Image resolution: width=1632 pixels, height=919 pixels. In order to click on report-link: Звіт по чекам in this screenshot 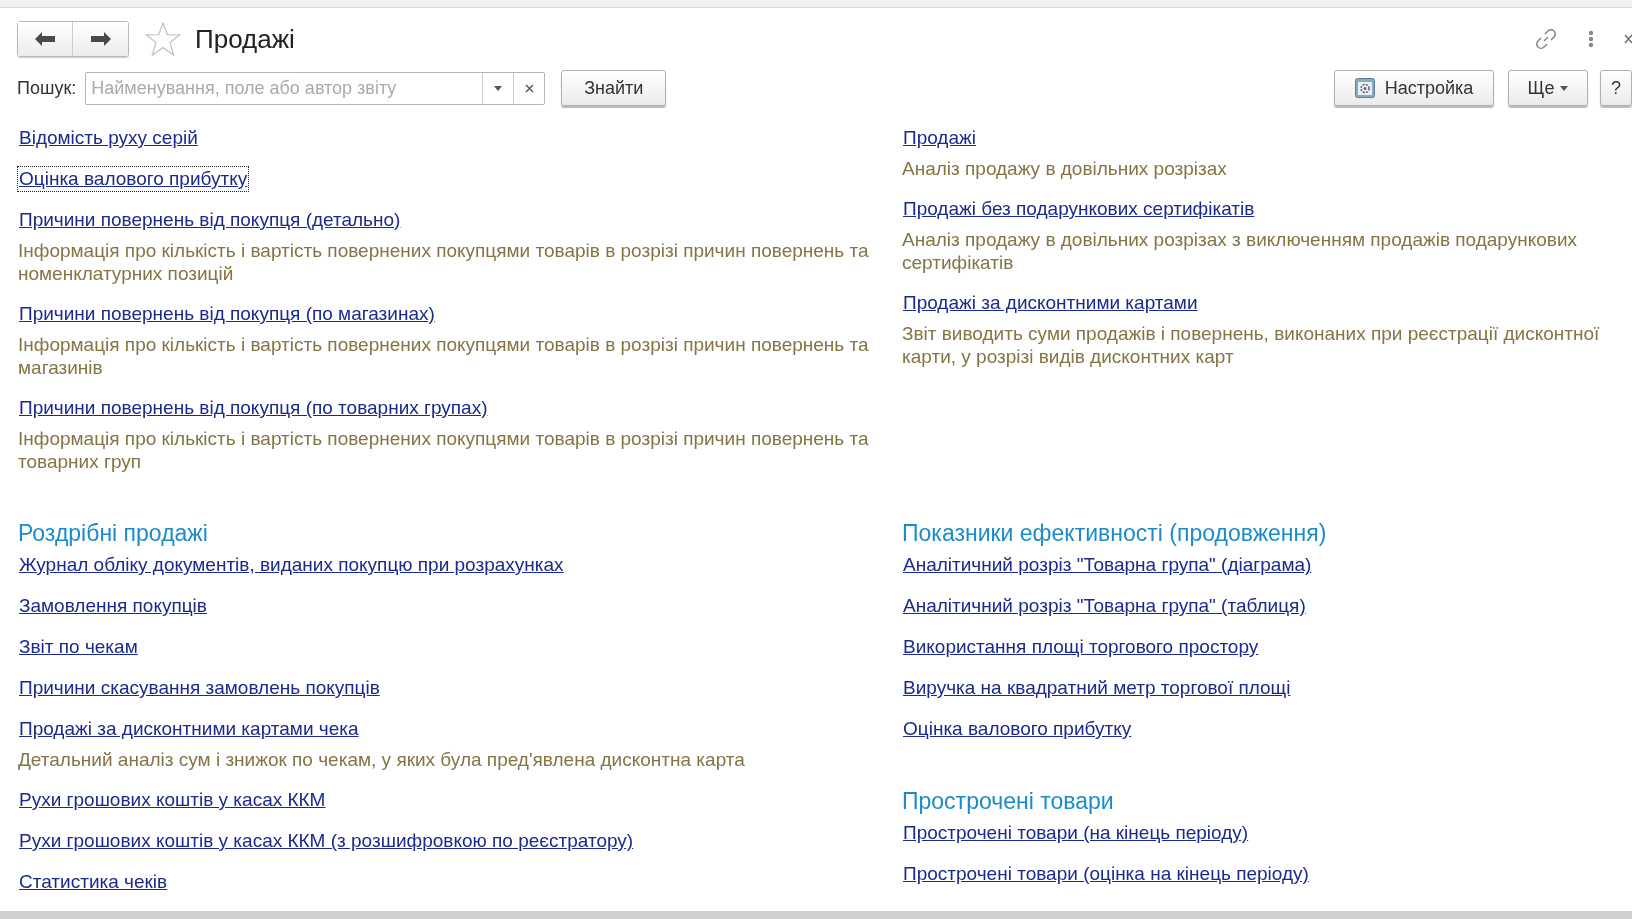, I will do `click(78, 647)`.